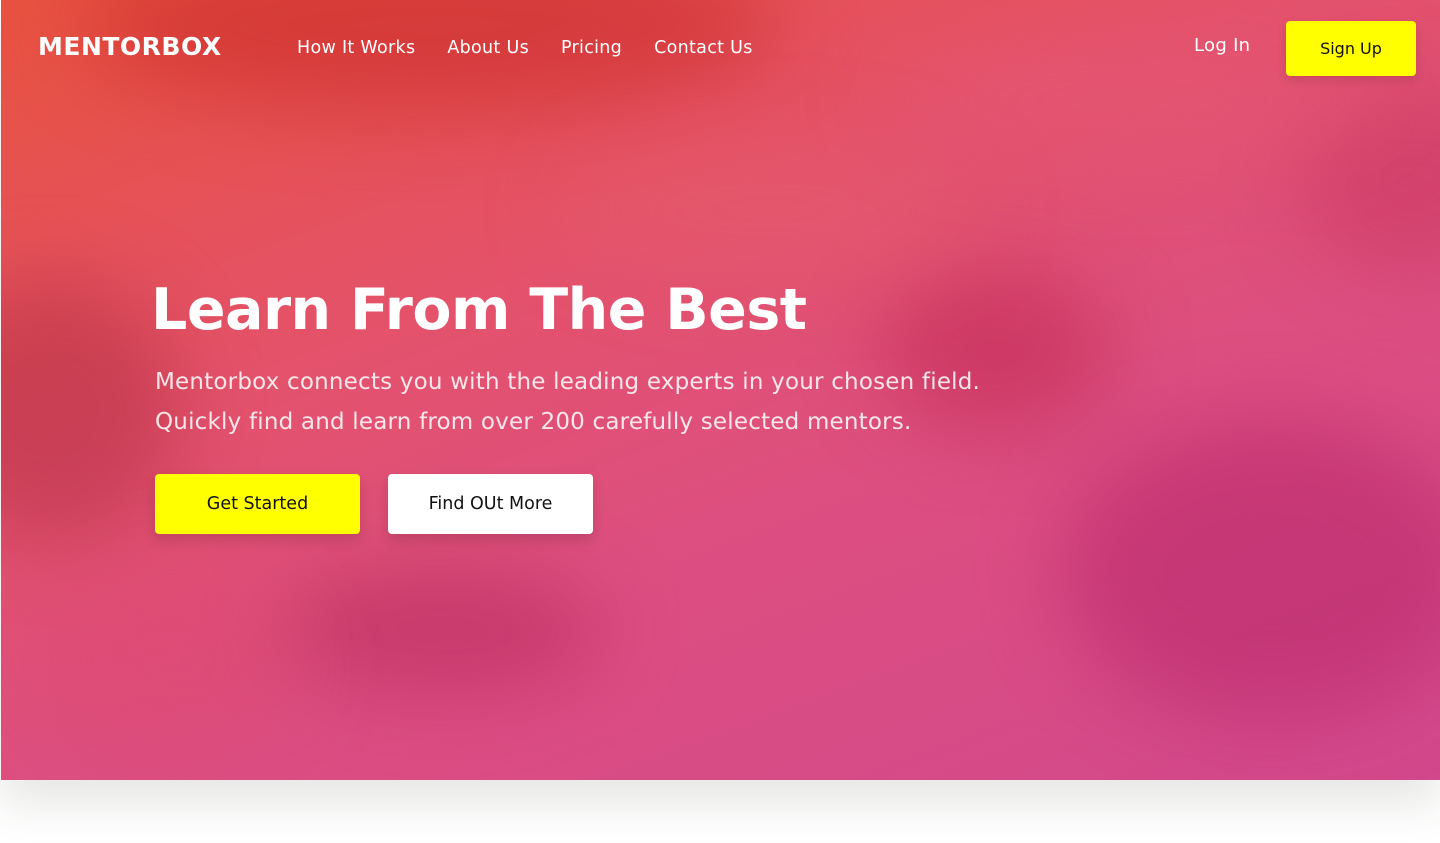  I want to click on main-nav: How It Works About Us Pricing Contact Us, so click(525, 48).